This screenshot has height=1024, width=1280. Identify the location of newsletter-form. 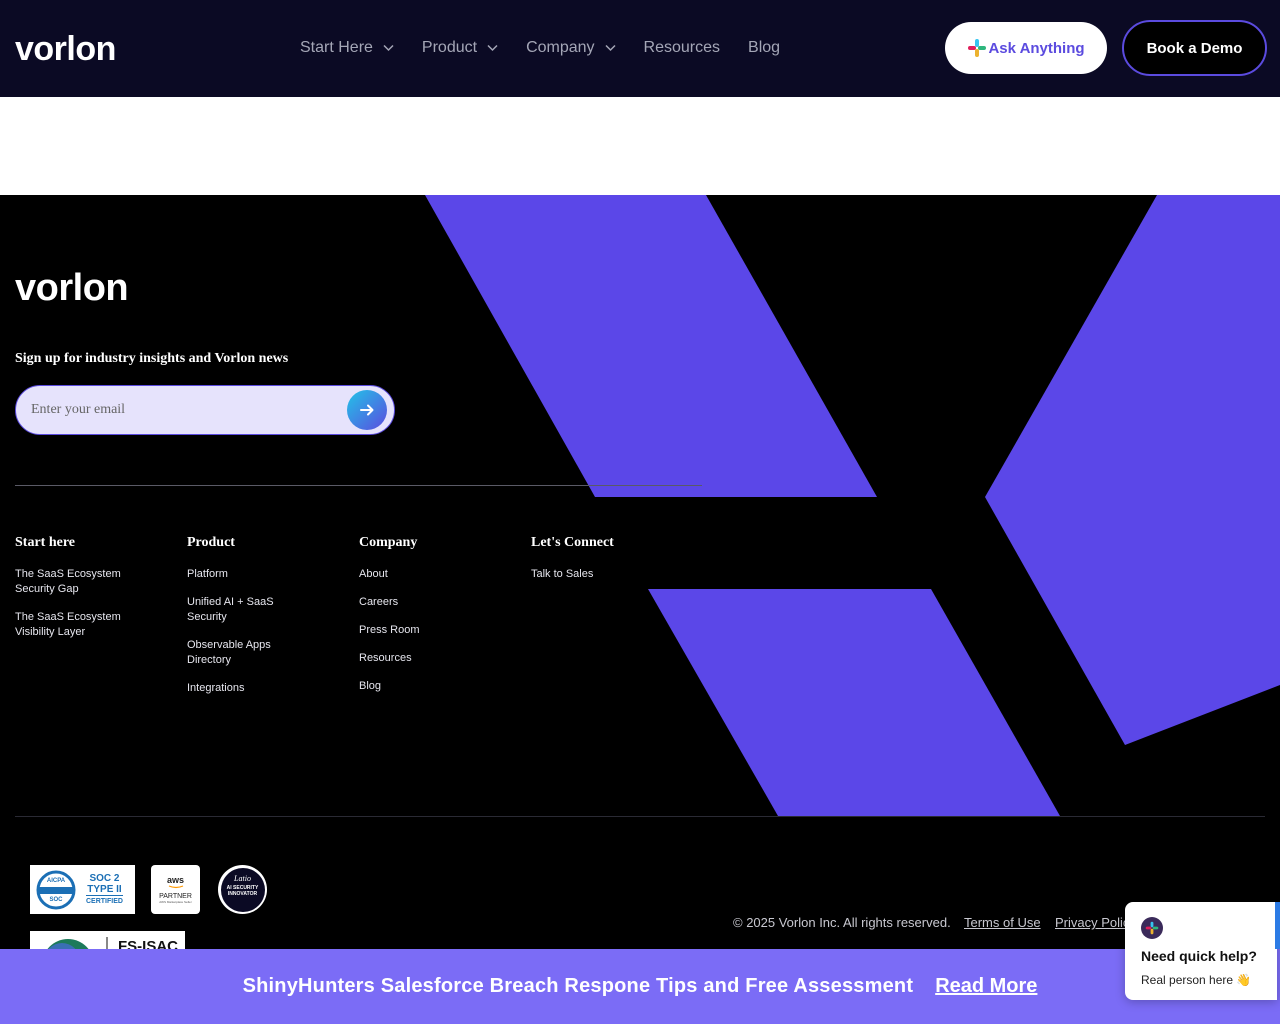
(205, 410).